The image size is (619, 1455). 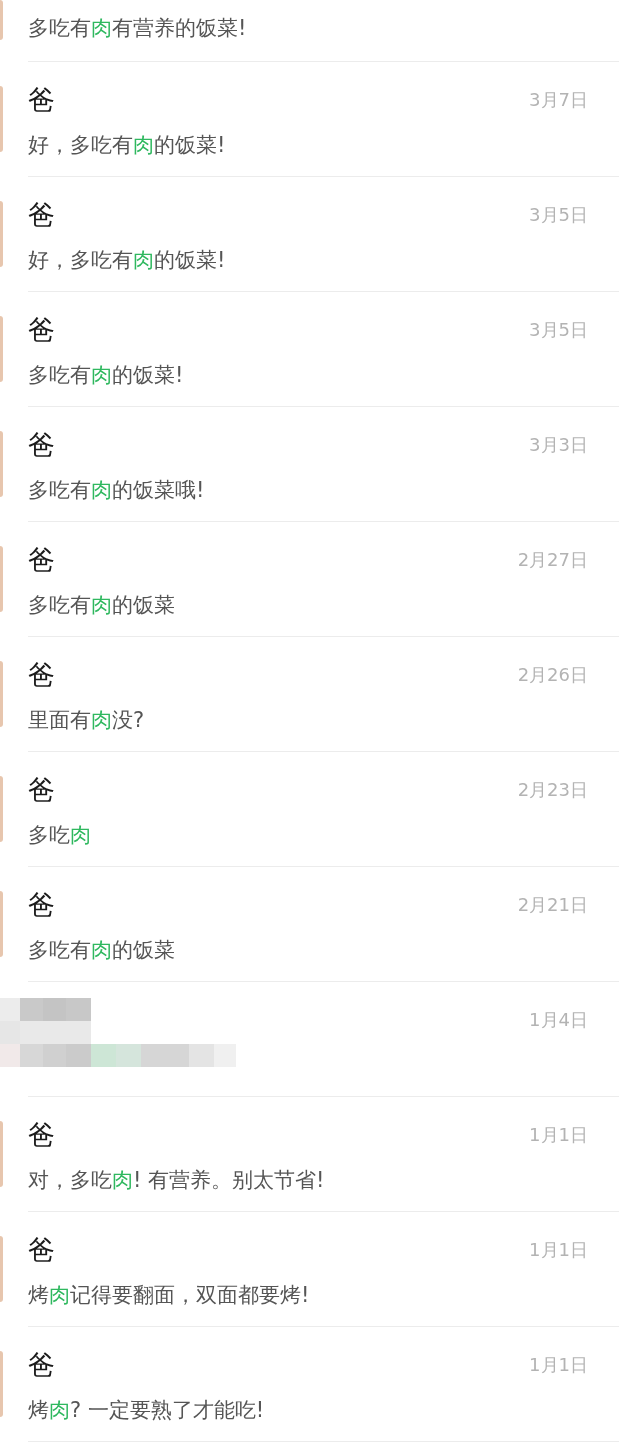 What do you see at coordinates (106, 375) in the screenshot?
I see `message-snippet: 多吃有肉的饭菜!` at bounding box center [106, 375].